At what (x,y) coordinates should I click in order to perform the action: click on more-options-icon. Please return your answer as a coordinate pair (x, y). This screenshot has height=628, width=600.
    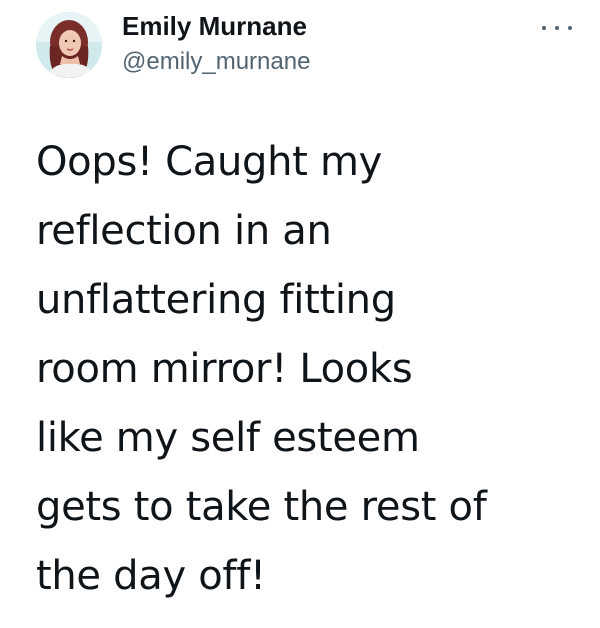
    Looking at the image, I should click on (557, 28).